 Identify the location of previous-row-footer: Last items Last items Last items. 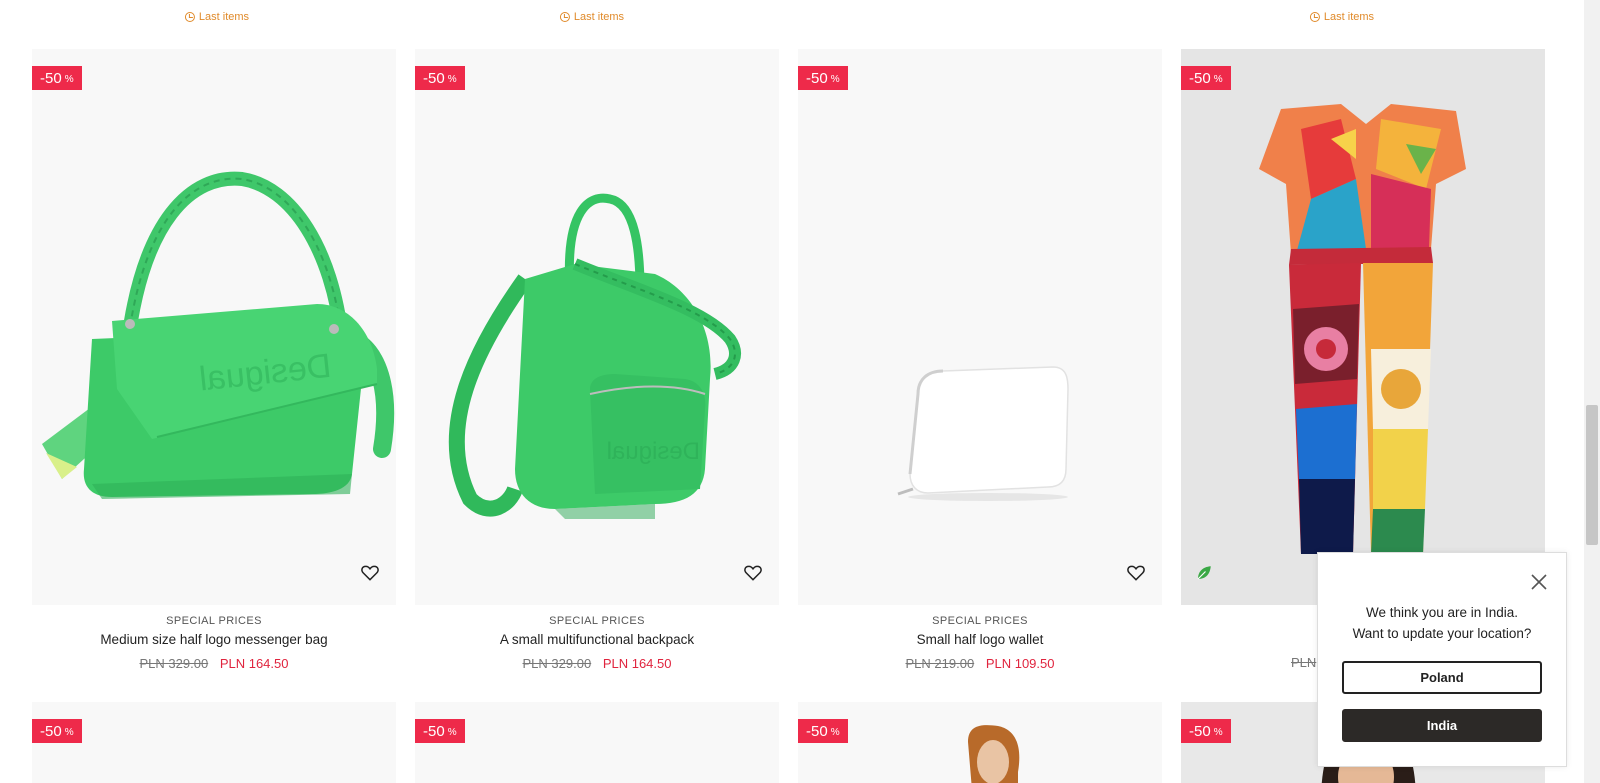
(784, 20).